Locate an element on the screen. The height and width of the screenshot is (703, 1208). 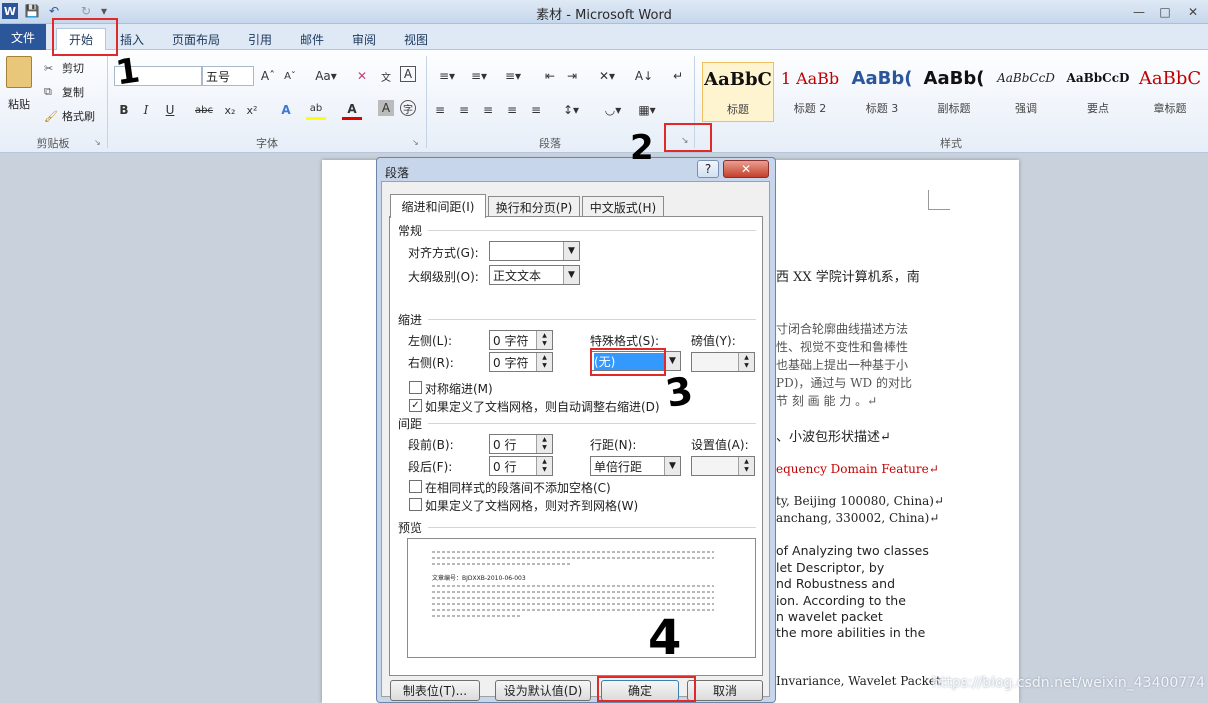
phonetic-guide-icon: 文 is located at coordinates (386, 76).